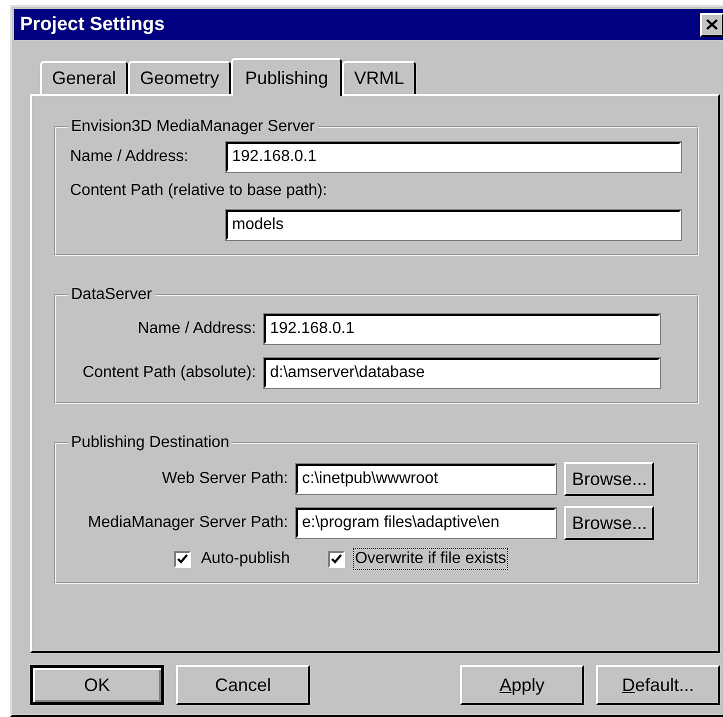  Describe the element at coordinates (225, 479) in the screenshot. I see `field-label: Web Server Path:` at that location.